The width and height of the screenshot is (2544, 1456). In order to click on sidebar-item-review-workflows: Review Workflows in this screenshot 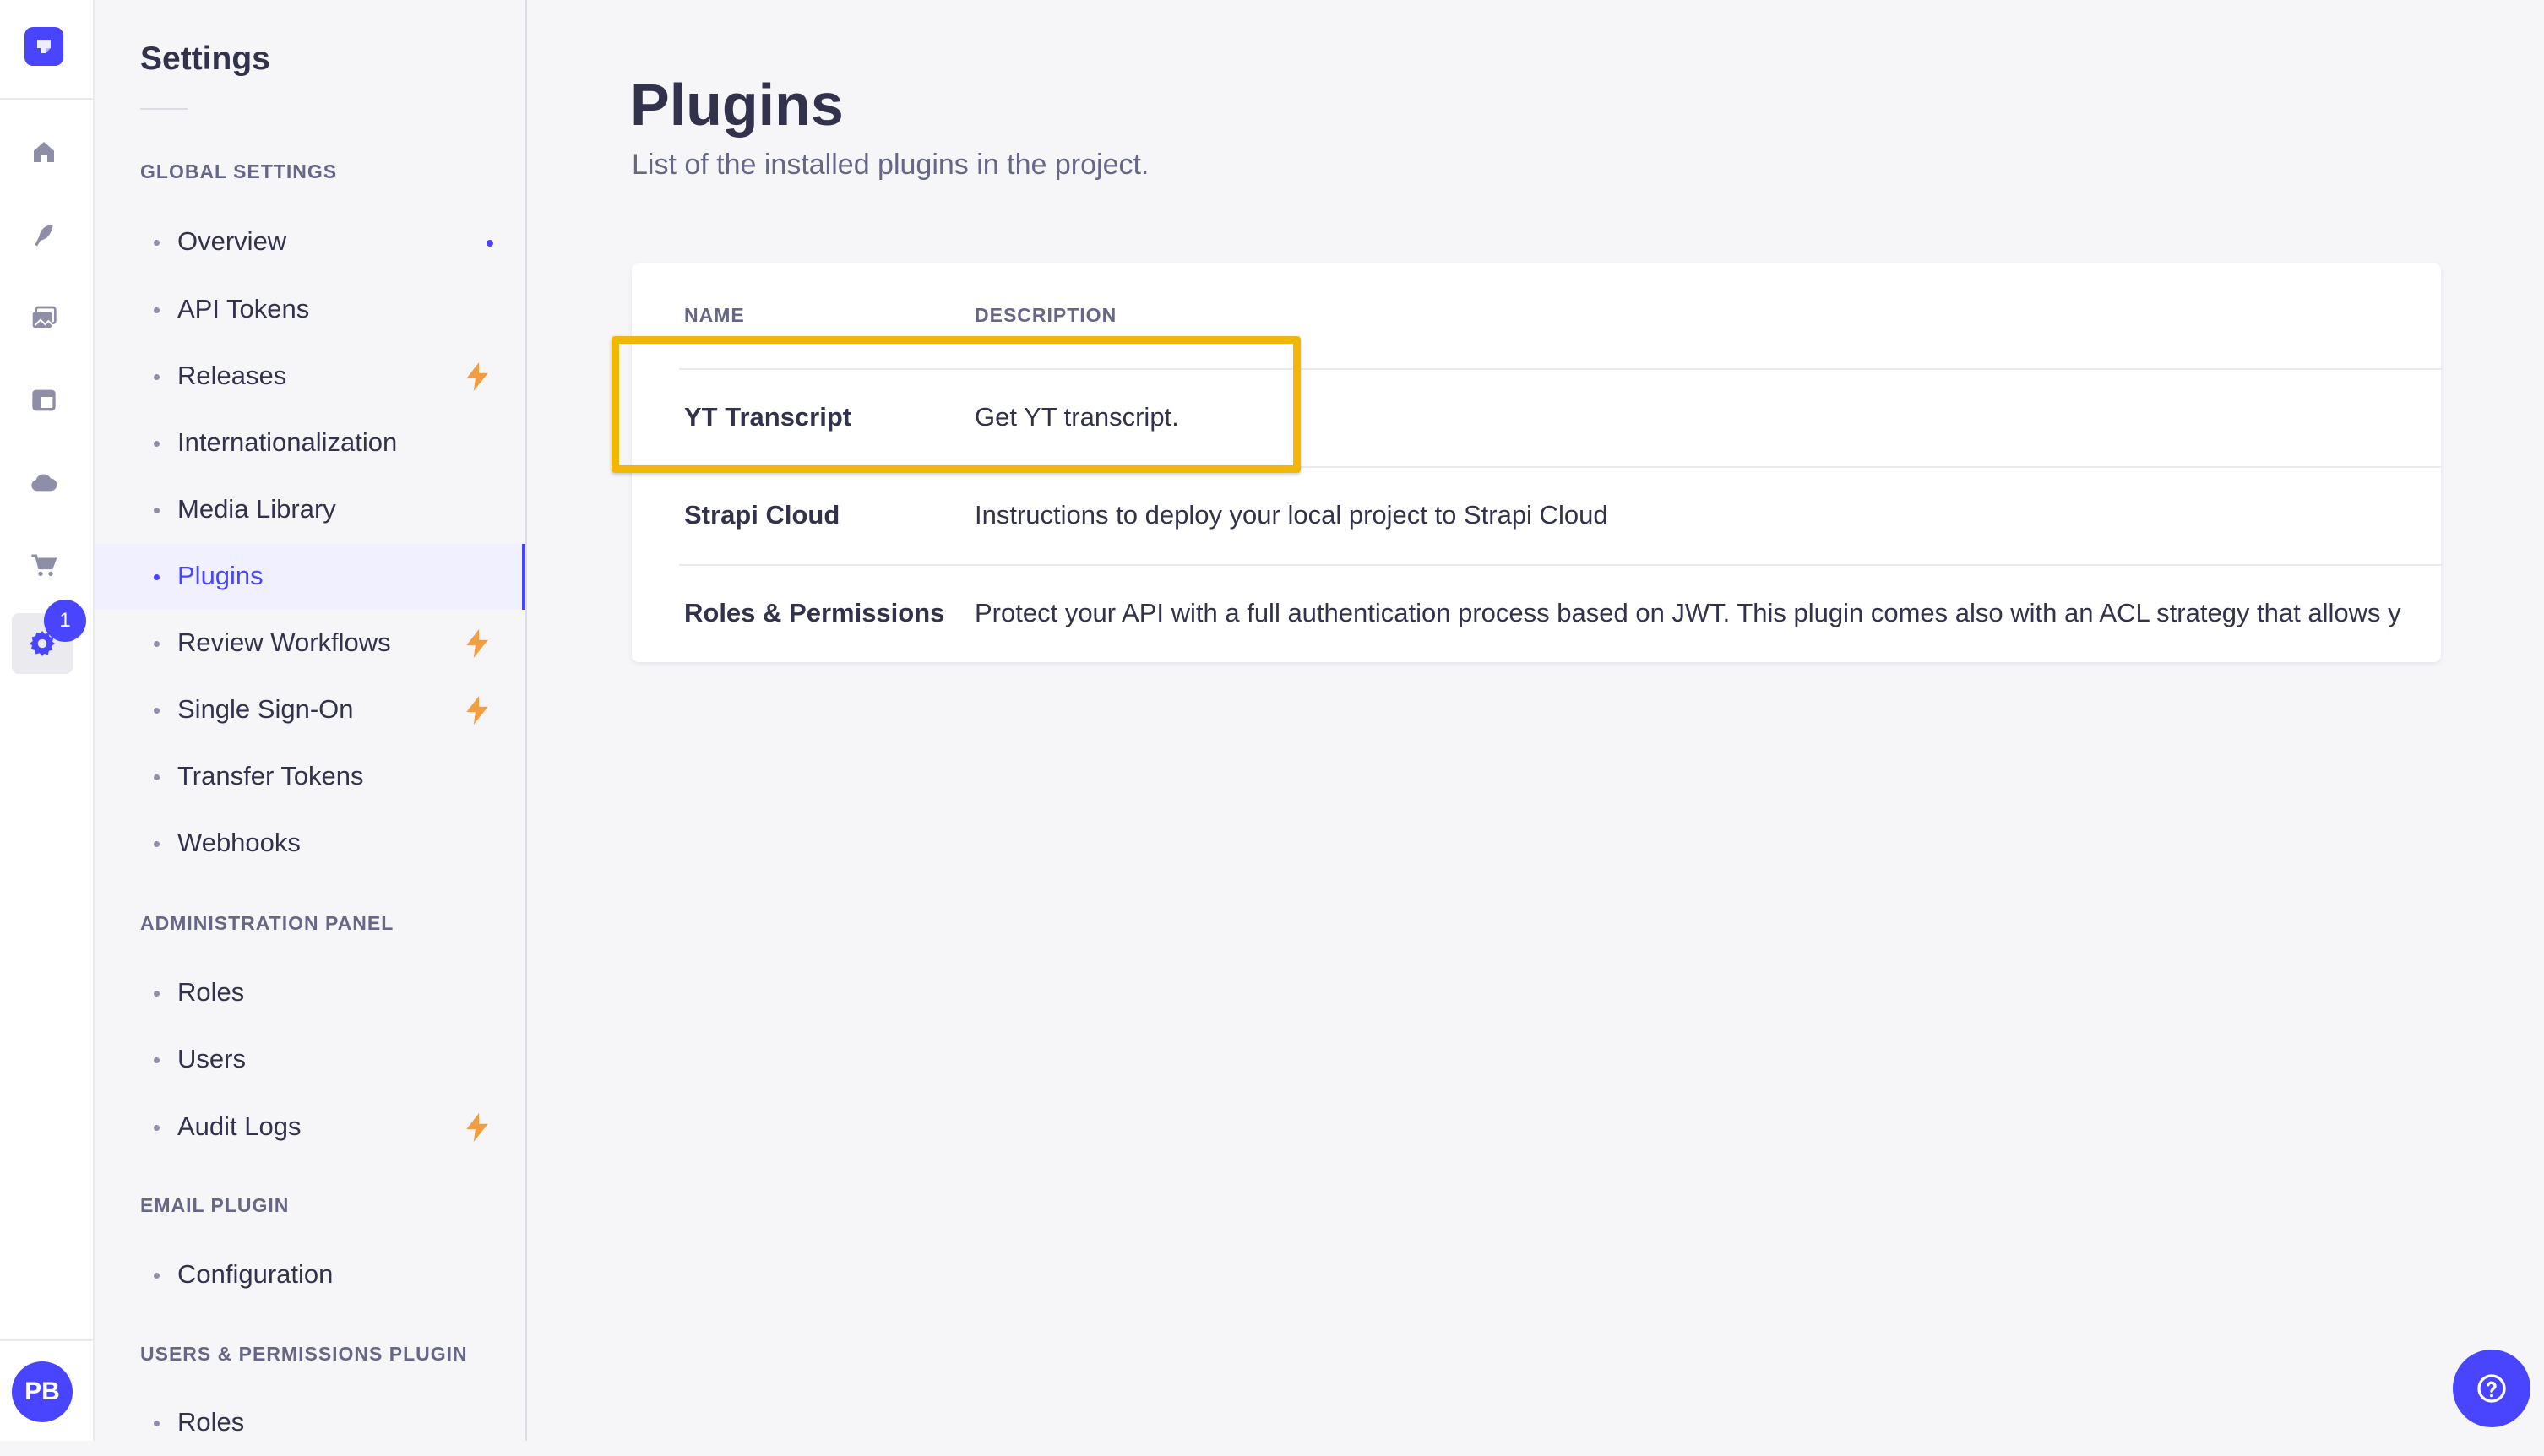, I will do `click(310, 643)`.